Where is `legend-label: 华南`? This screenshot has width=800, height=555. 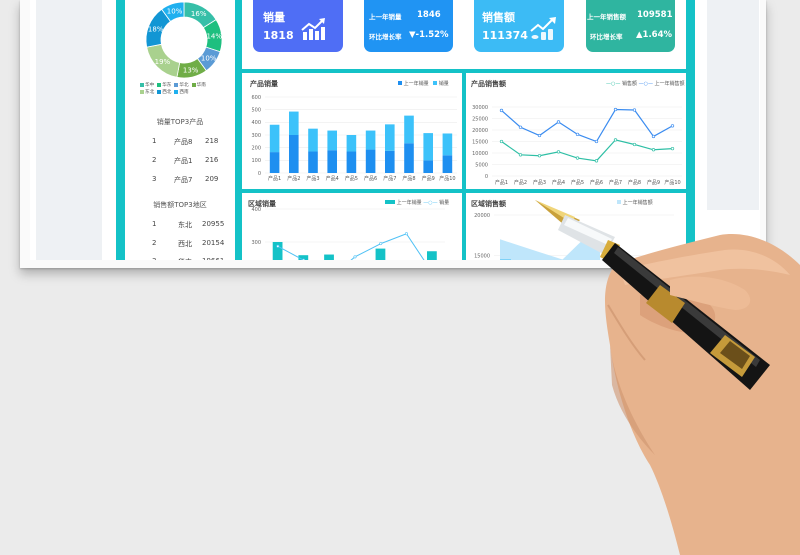 legend-label: 华南 is located at coordinates (201, 85).